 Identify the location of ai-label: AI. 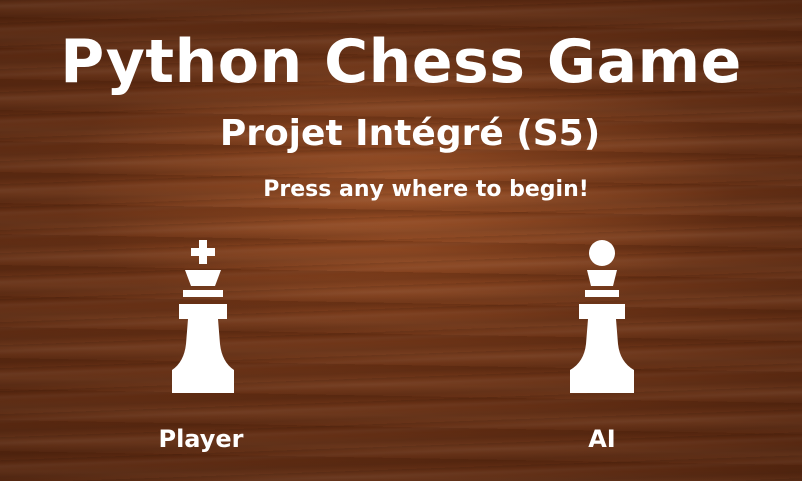
(602, 439).